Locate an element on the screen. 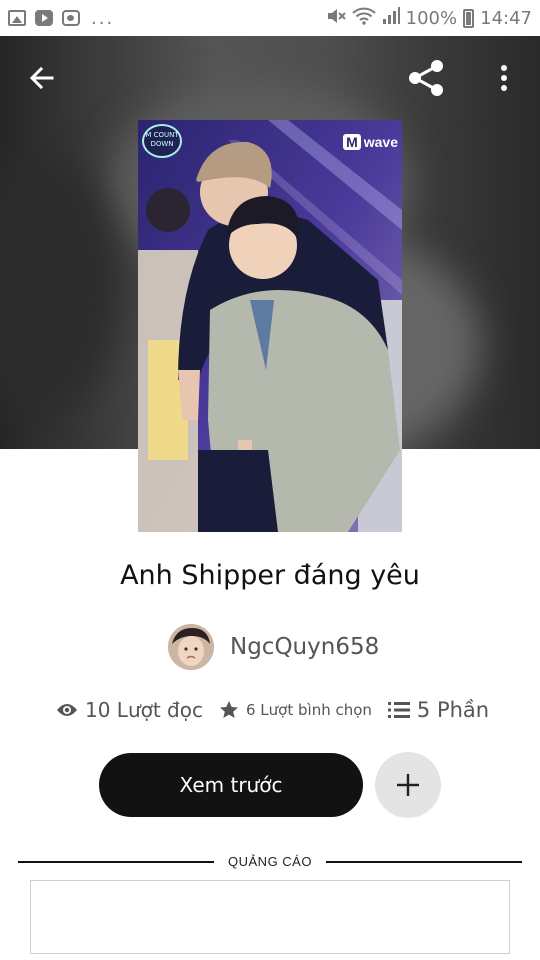 This screenshot has width=540, height=960. youtube-icon is located at coordinates (44, 18).